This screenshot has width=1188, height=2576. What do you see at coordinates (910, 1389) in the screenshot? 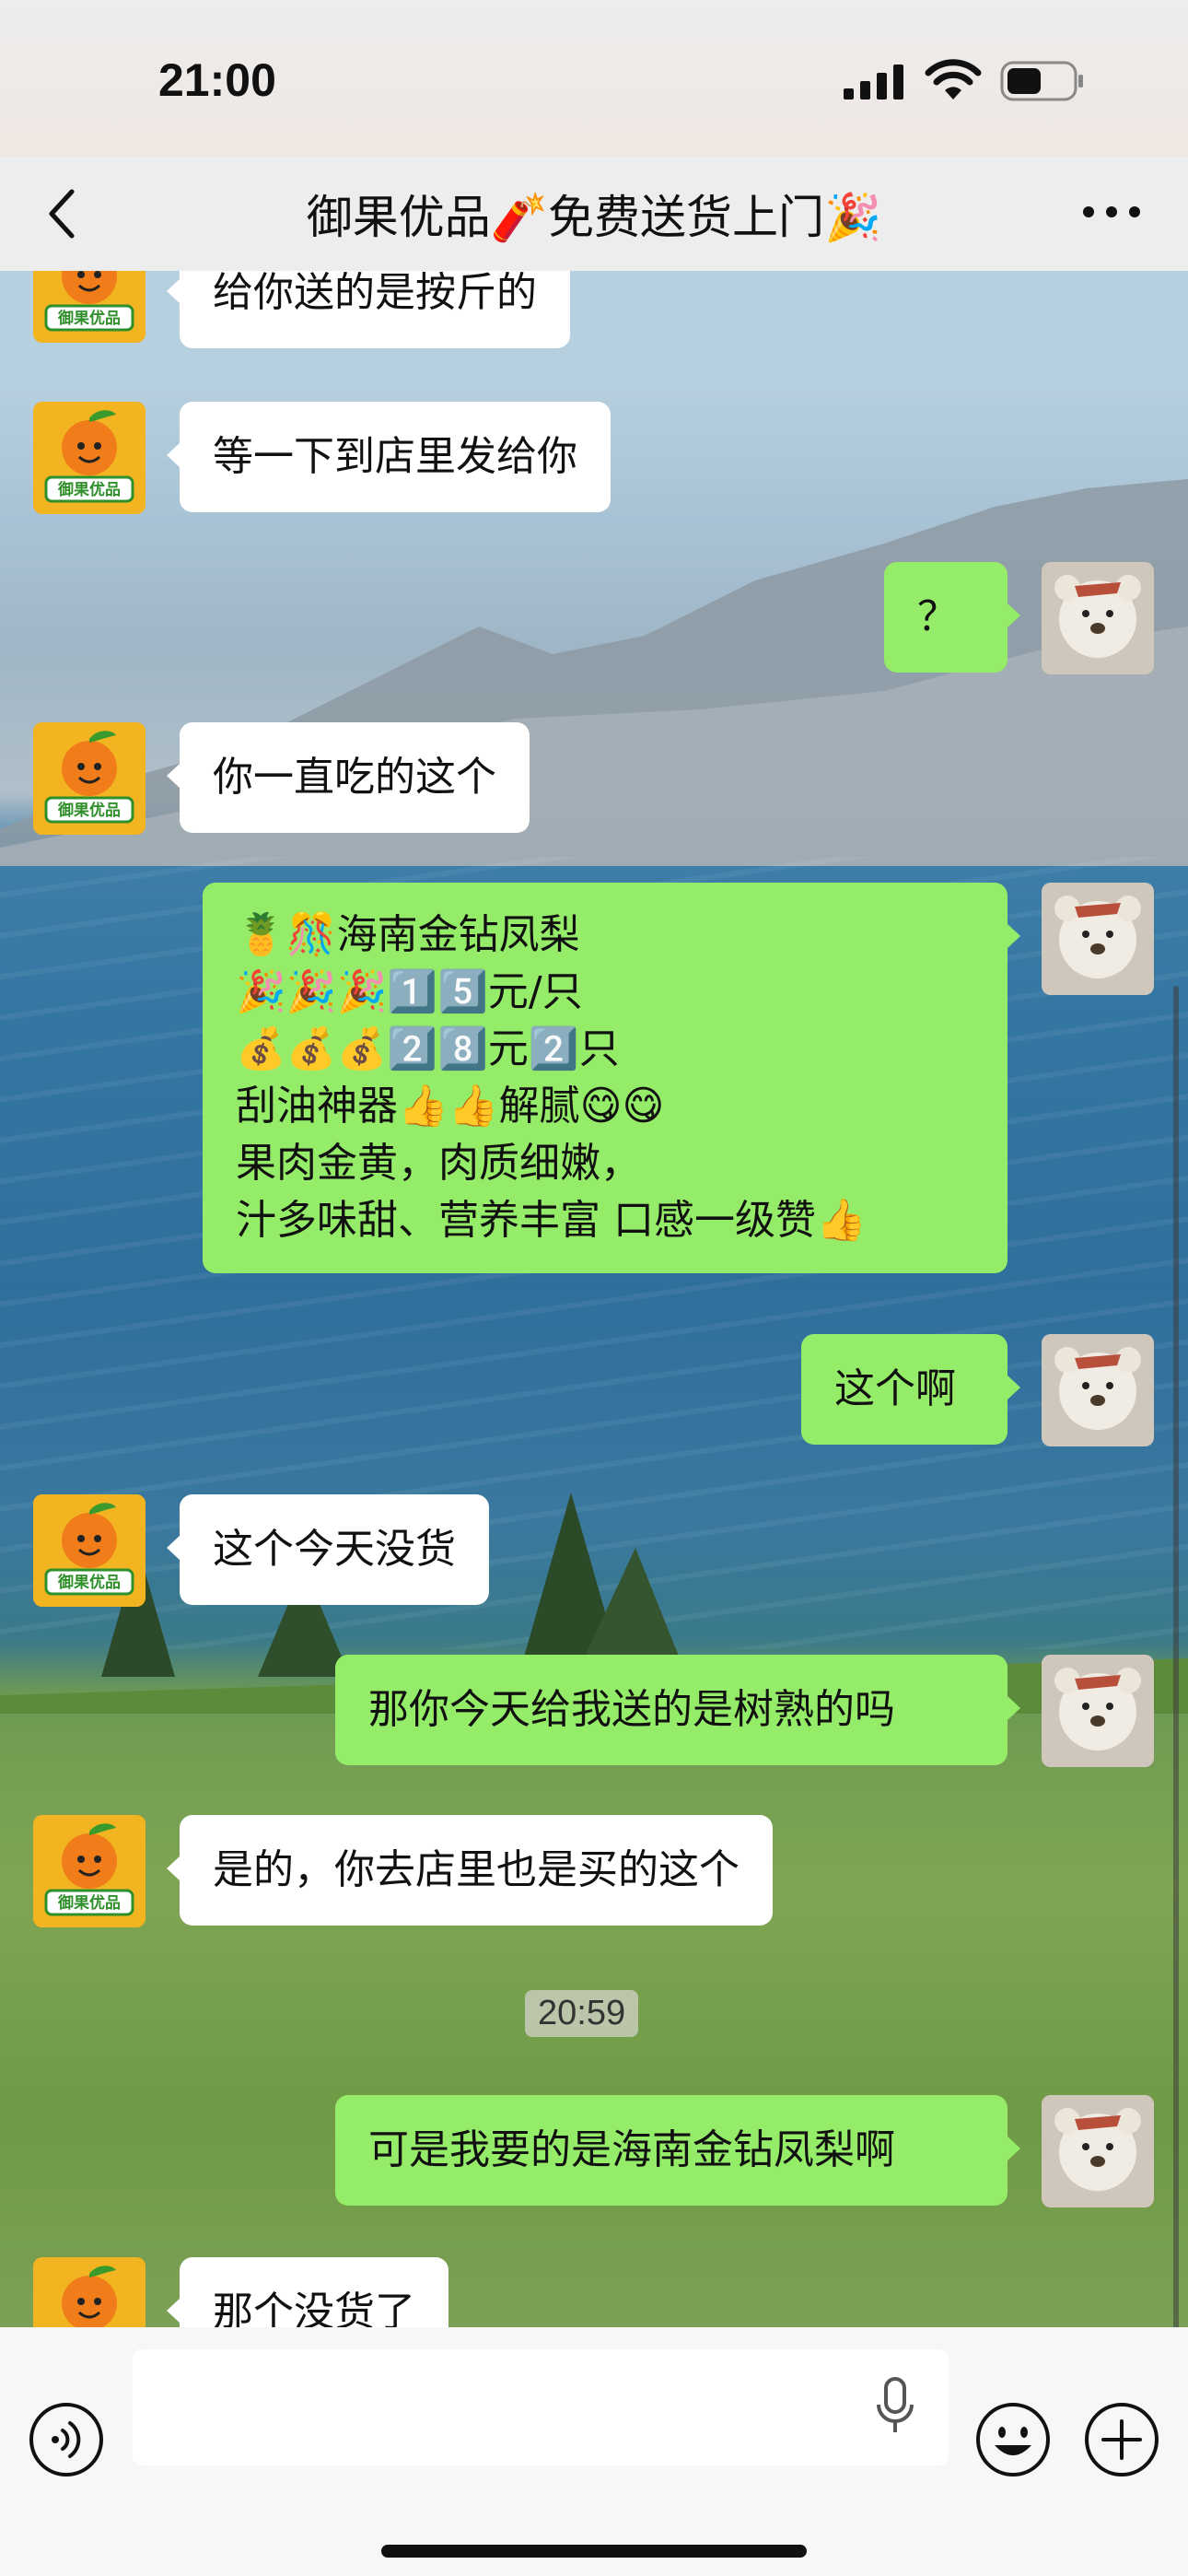
I see `message-bubble-outgoing: 这个啊` at bounding box center [910, 1389].